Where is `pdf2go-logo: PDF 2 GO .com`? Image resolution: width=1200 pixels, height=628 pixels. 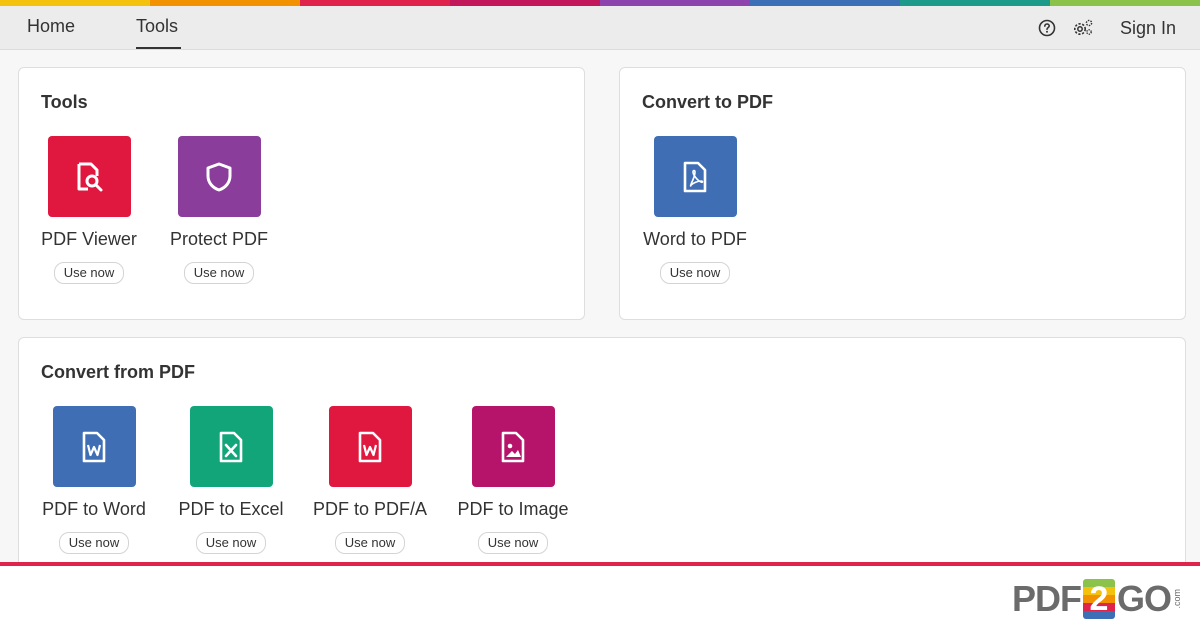 pdf2go-logo: PDF 2 GO .com is located at coordinates (1097, 599).